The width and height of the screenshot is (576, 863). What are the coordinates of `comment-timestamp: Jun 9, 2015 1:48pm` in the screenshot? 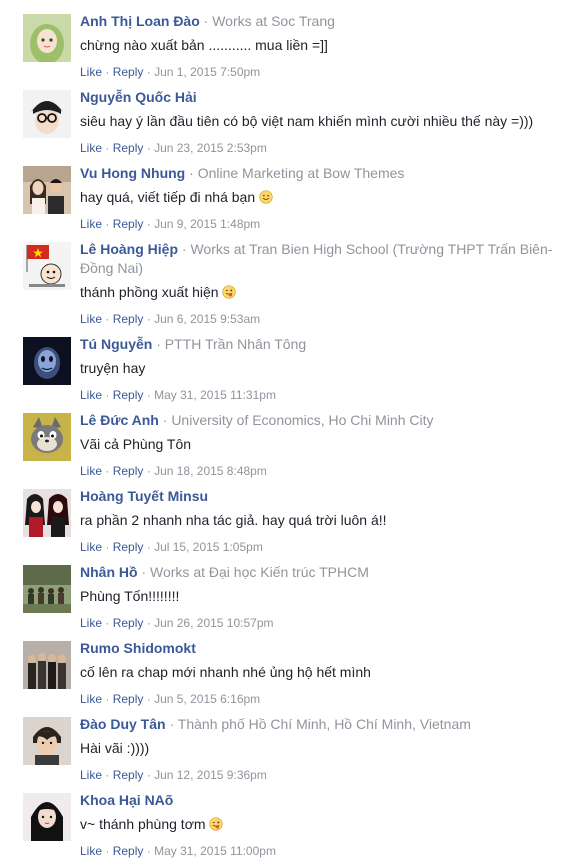 It's located at (207, 224).